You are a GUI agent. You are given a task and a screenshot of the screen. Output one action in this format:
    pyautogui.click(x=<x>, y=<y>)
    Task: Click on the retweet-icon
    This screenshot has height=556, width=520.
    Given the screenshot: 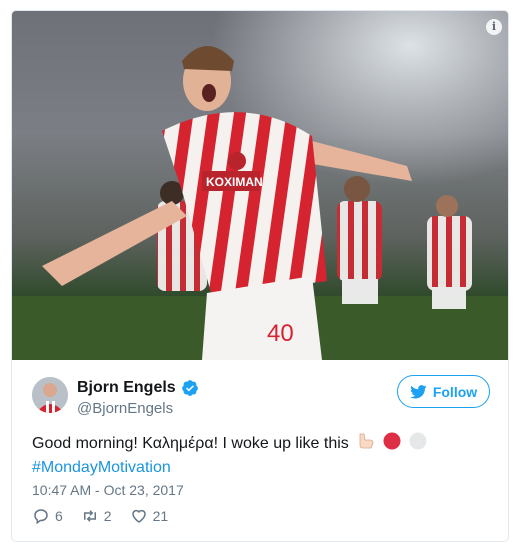 What is the action you would take?
    pyautogui.click(x=89, y=516)
    